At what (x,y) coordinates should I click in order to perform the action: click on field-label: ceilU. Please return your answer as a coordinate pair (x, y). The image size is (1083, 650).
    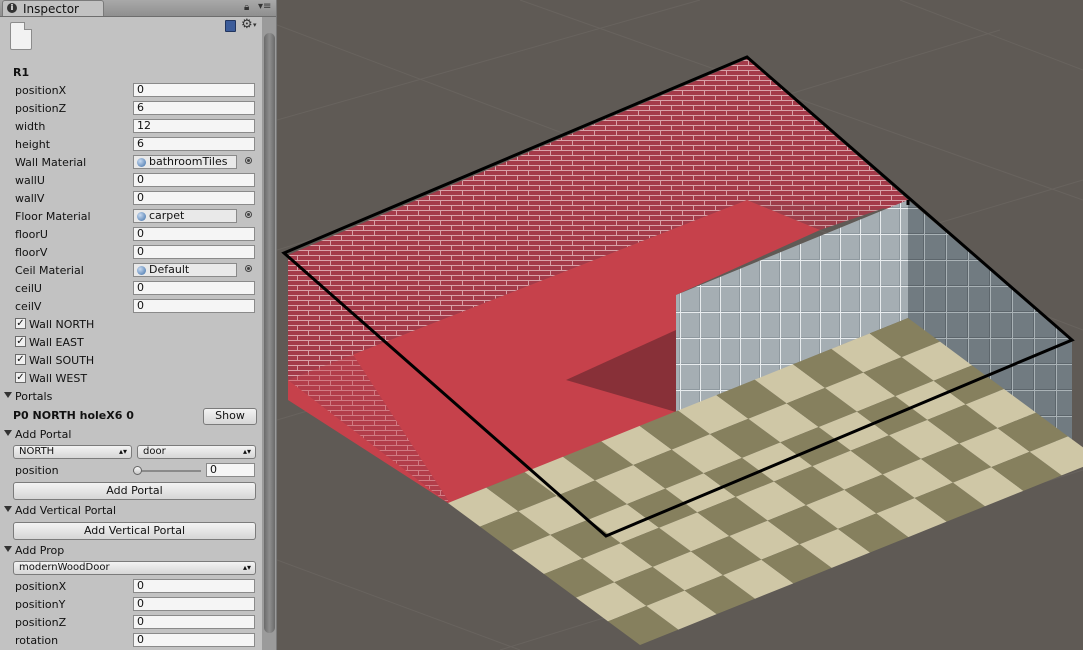
    Looking at the image, I should click on (28, 288).